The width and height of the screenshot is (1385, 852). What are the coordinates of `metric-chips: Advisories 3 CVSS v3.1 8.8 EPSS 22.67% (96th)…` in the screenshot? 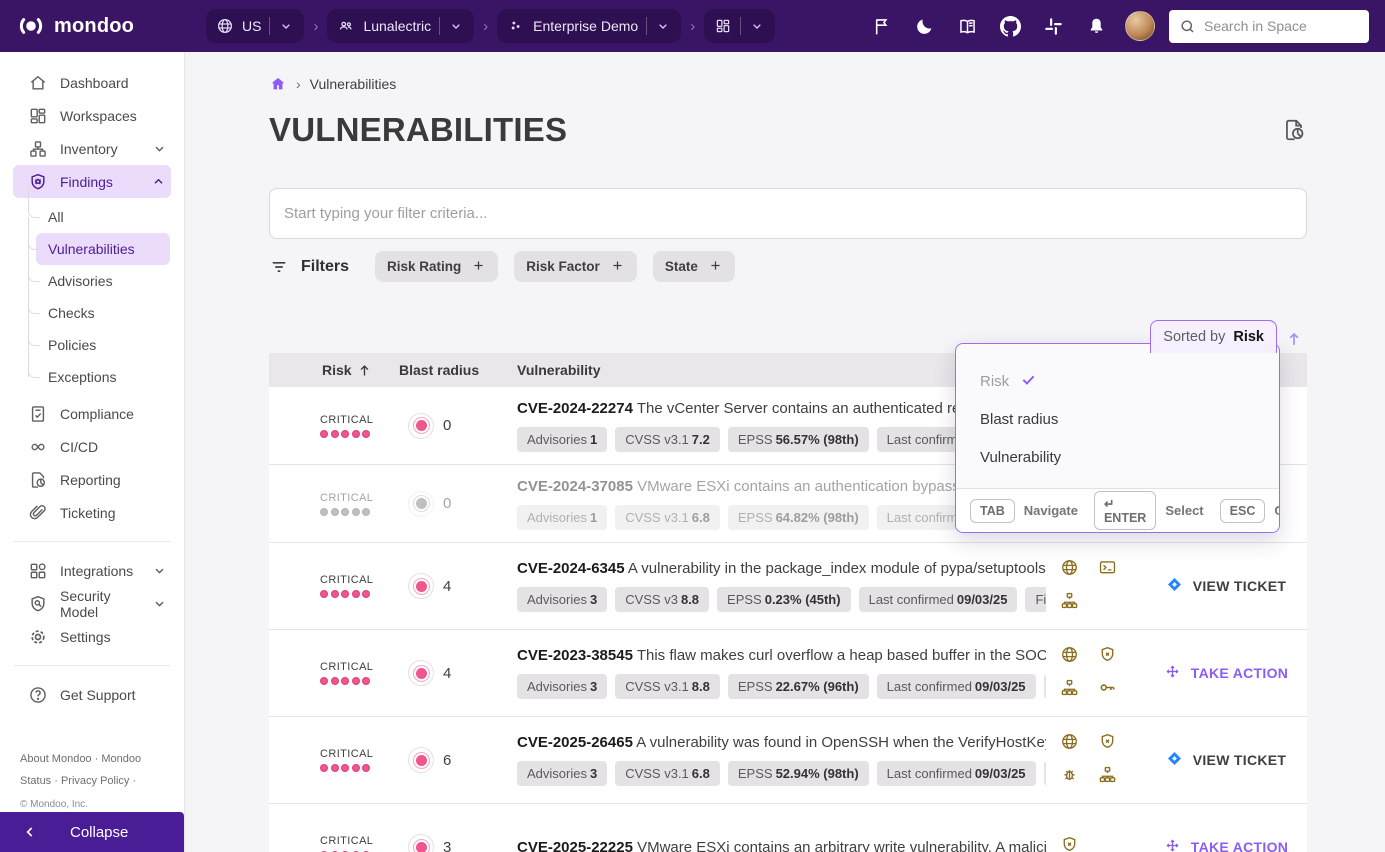 It's located at (781, 686).